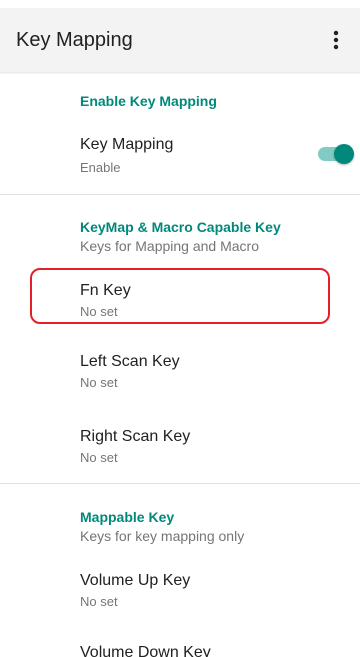 The width and height of the screenshot is (360, 657). Describe the element at coordinates (127, 144) in the screenshot. I see `key-mapping-title: Key Mapping` at that location.